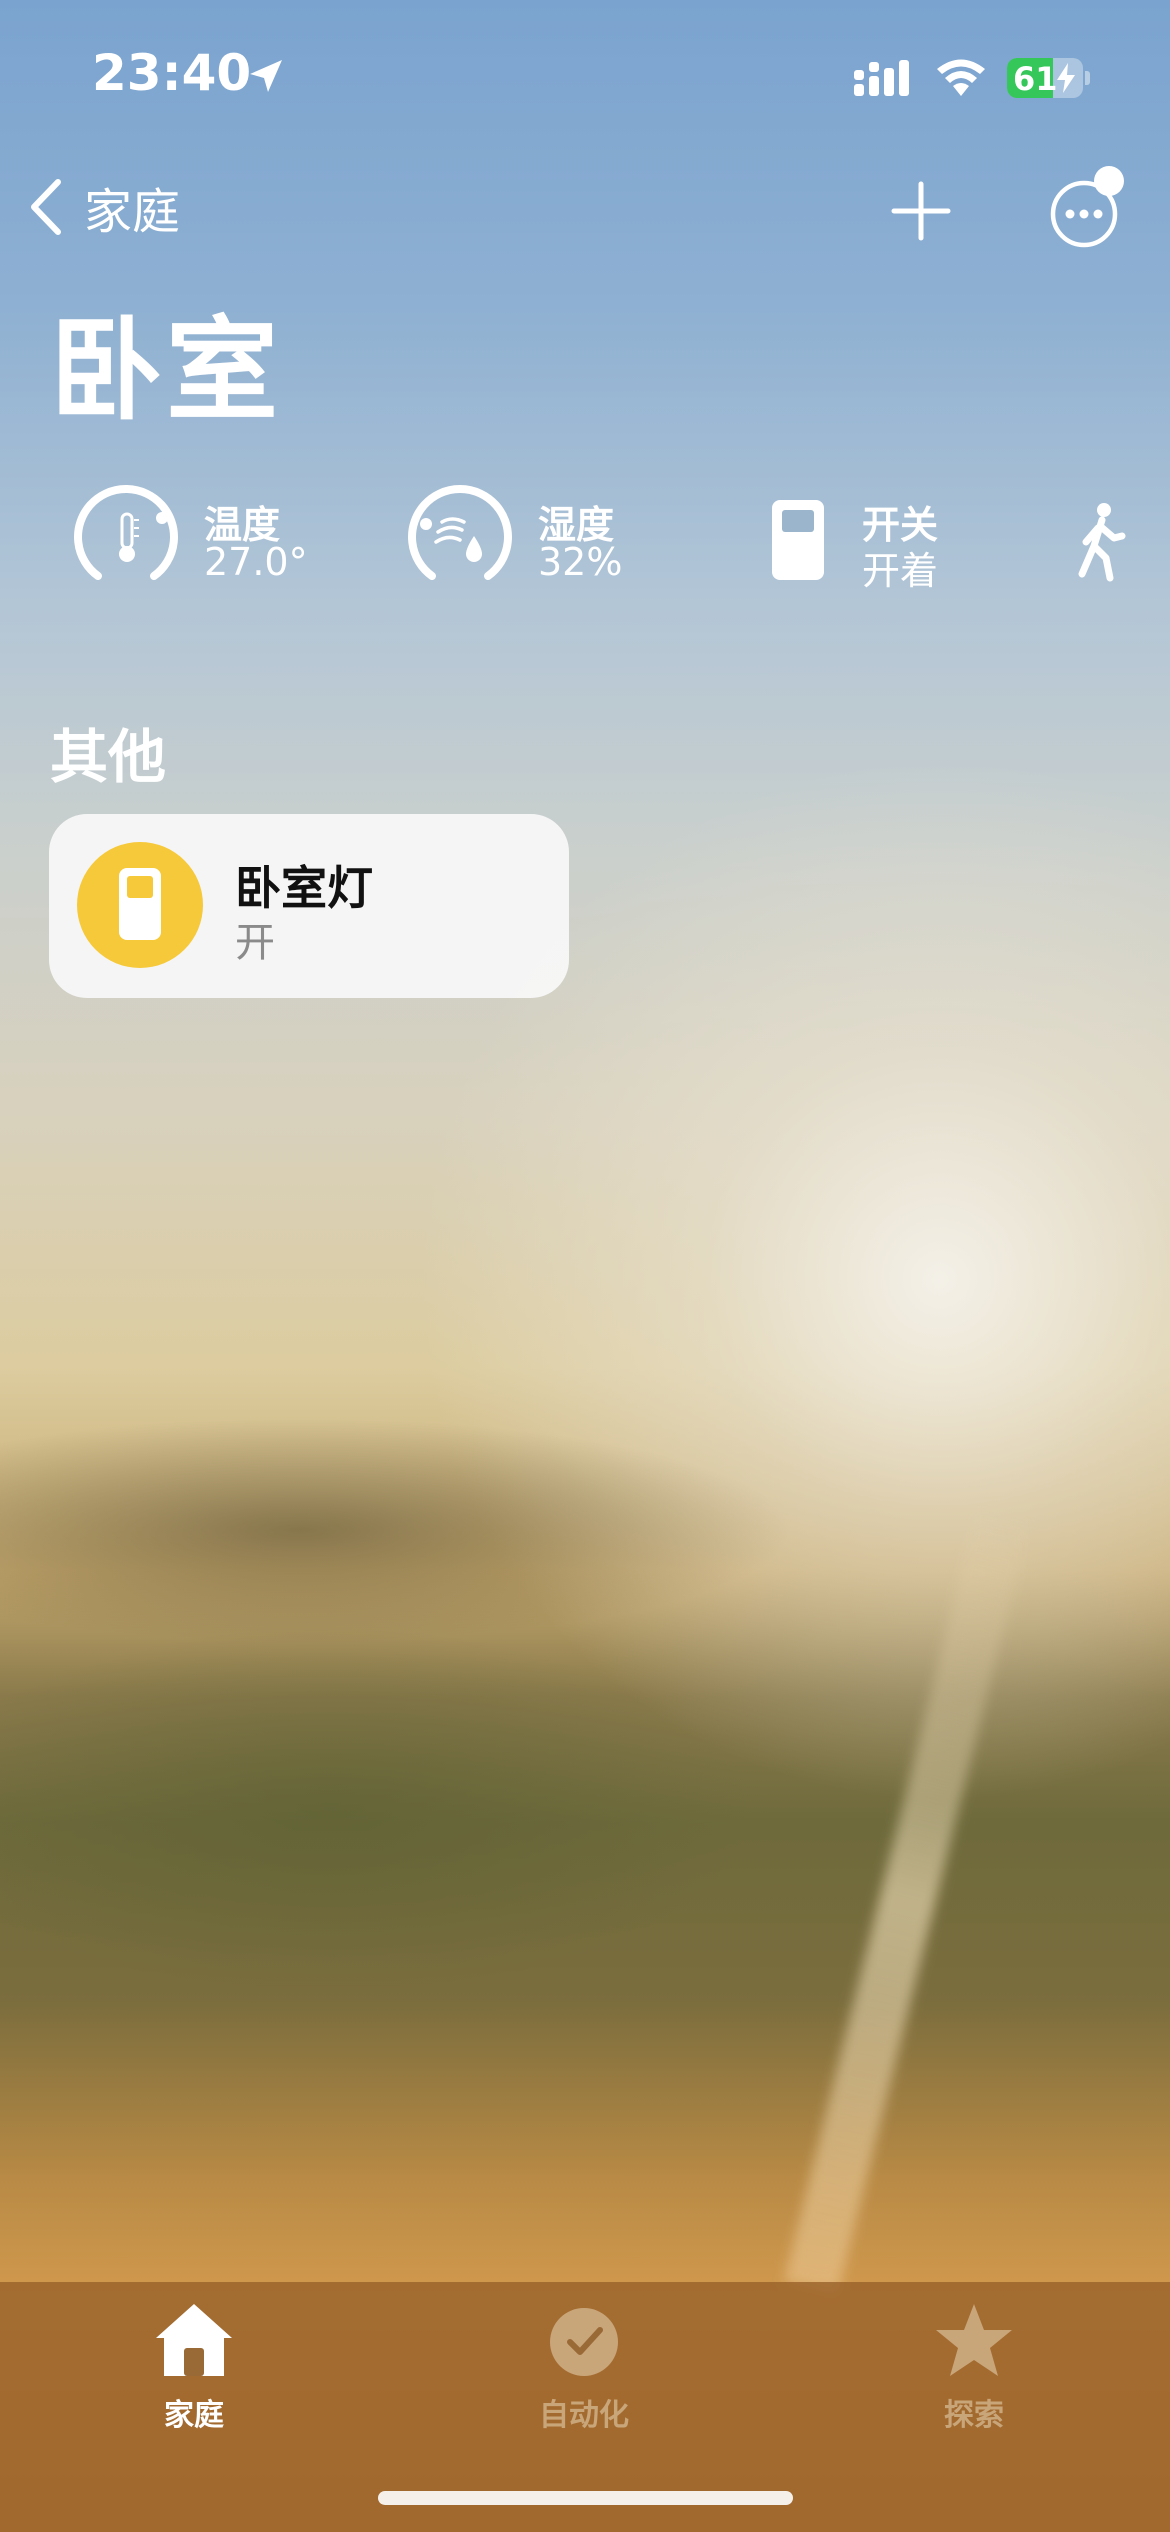 Image resolution: width=1170 pixels, height=2532 pixels. What do you see at coordinates (900, 571) in the screenshot?
I see `status-value: 开着` at bounding box center [900, 571].